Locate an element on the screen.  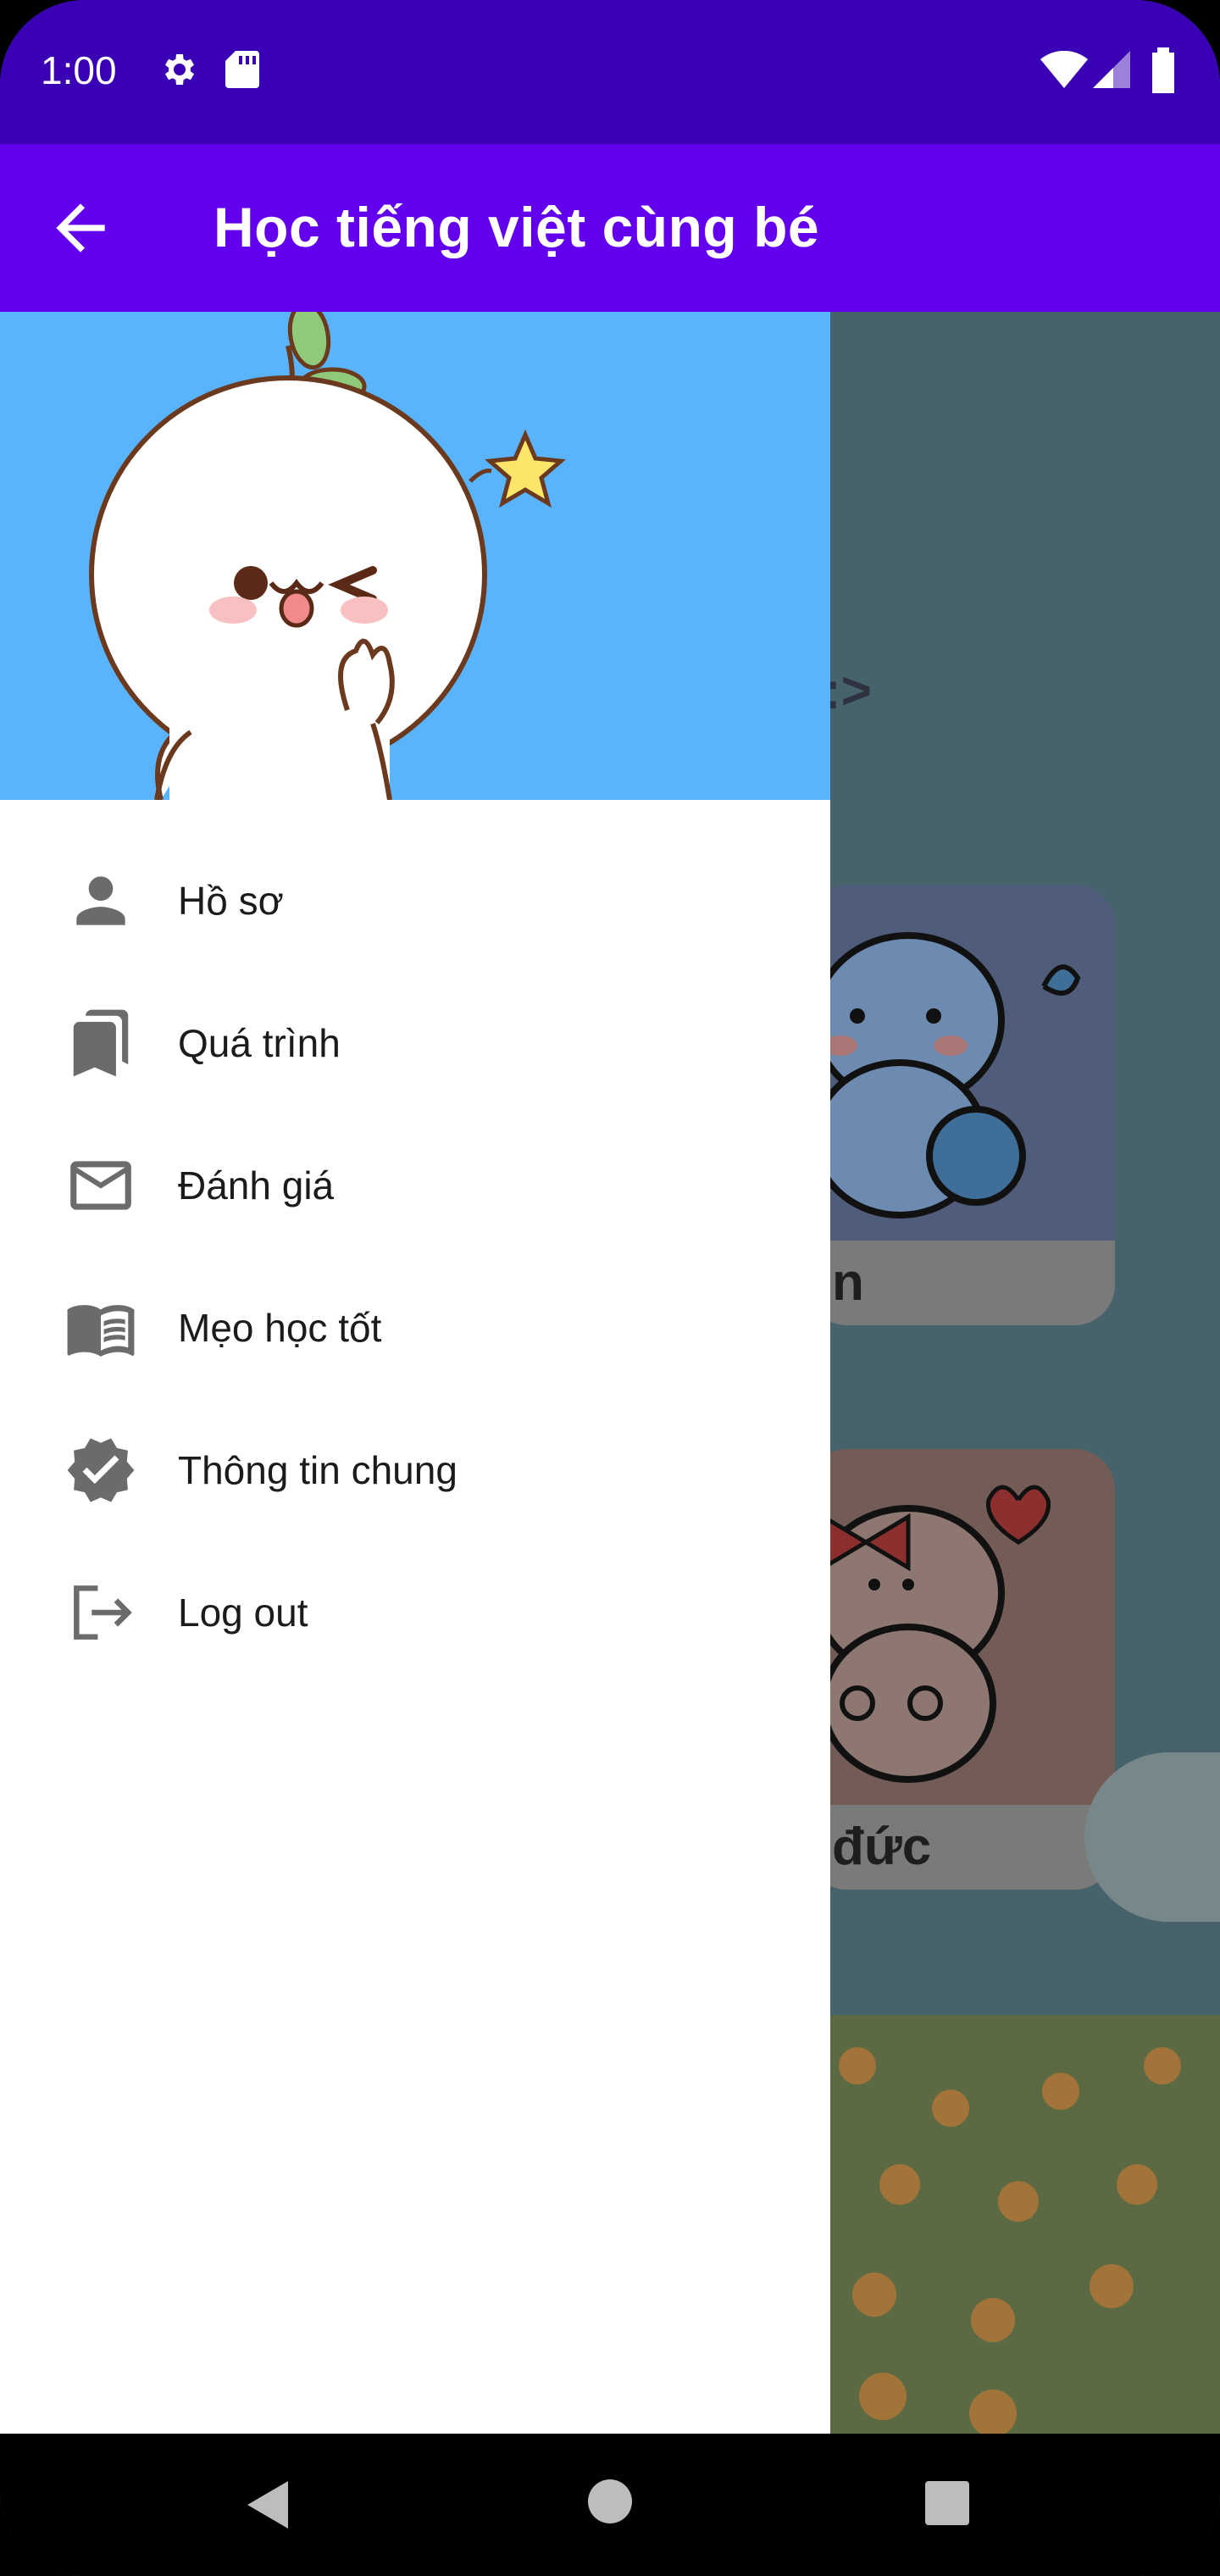
person-icon is located at coordinates (100, 900).